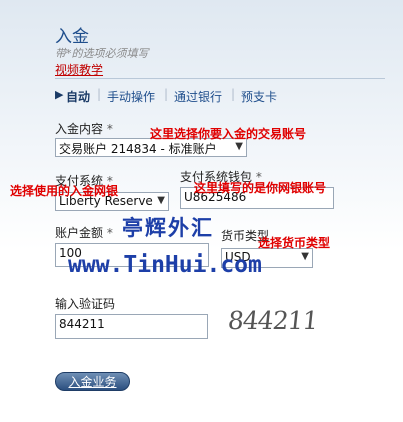 The height and width of the screenshot is (422, 403). Describe the element at coordinates (260, 188) in the screenshot. I see `annotation-wallet: 这里填写的是你网银账号` at that location.